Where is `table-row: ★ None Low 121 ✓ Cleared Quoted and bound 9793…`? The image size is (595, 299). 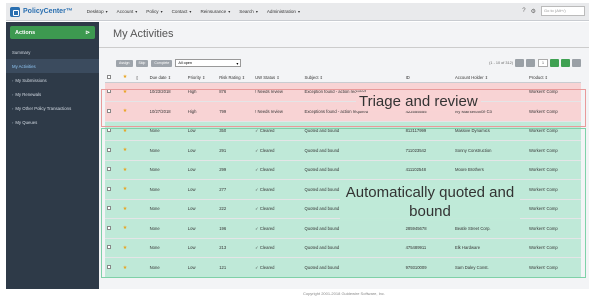 table-row: ★ None Low 121 ✓ Cleared Quoted and bound 9793… is located at coordinates (343, 267).